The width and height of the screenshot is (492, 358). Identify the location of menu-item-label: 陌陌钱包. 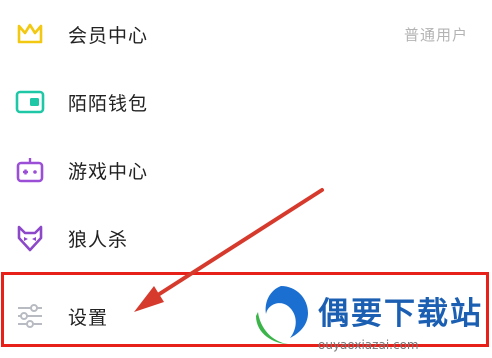
(108, 103).